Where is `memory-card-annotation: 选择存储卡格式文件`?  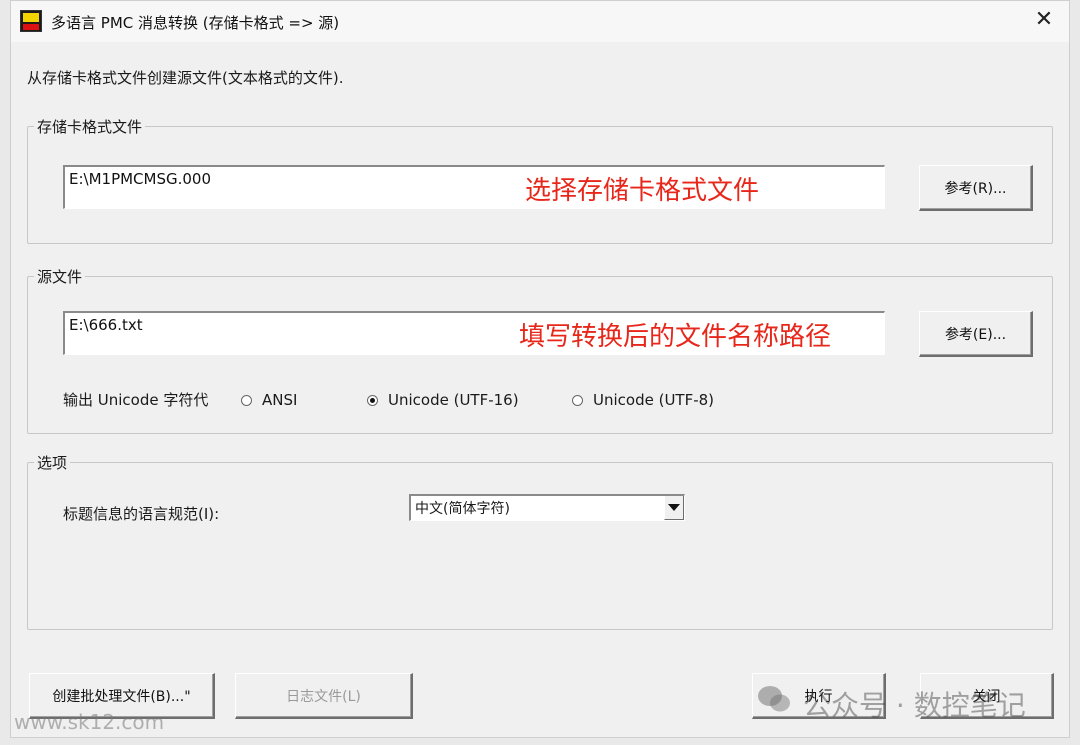
memory-card-annotation: 选择存储卡格式文件 is located at coordinates (642, 191).